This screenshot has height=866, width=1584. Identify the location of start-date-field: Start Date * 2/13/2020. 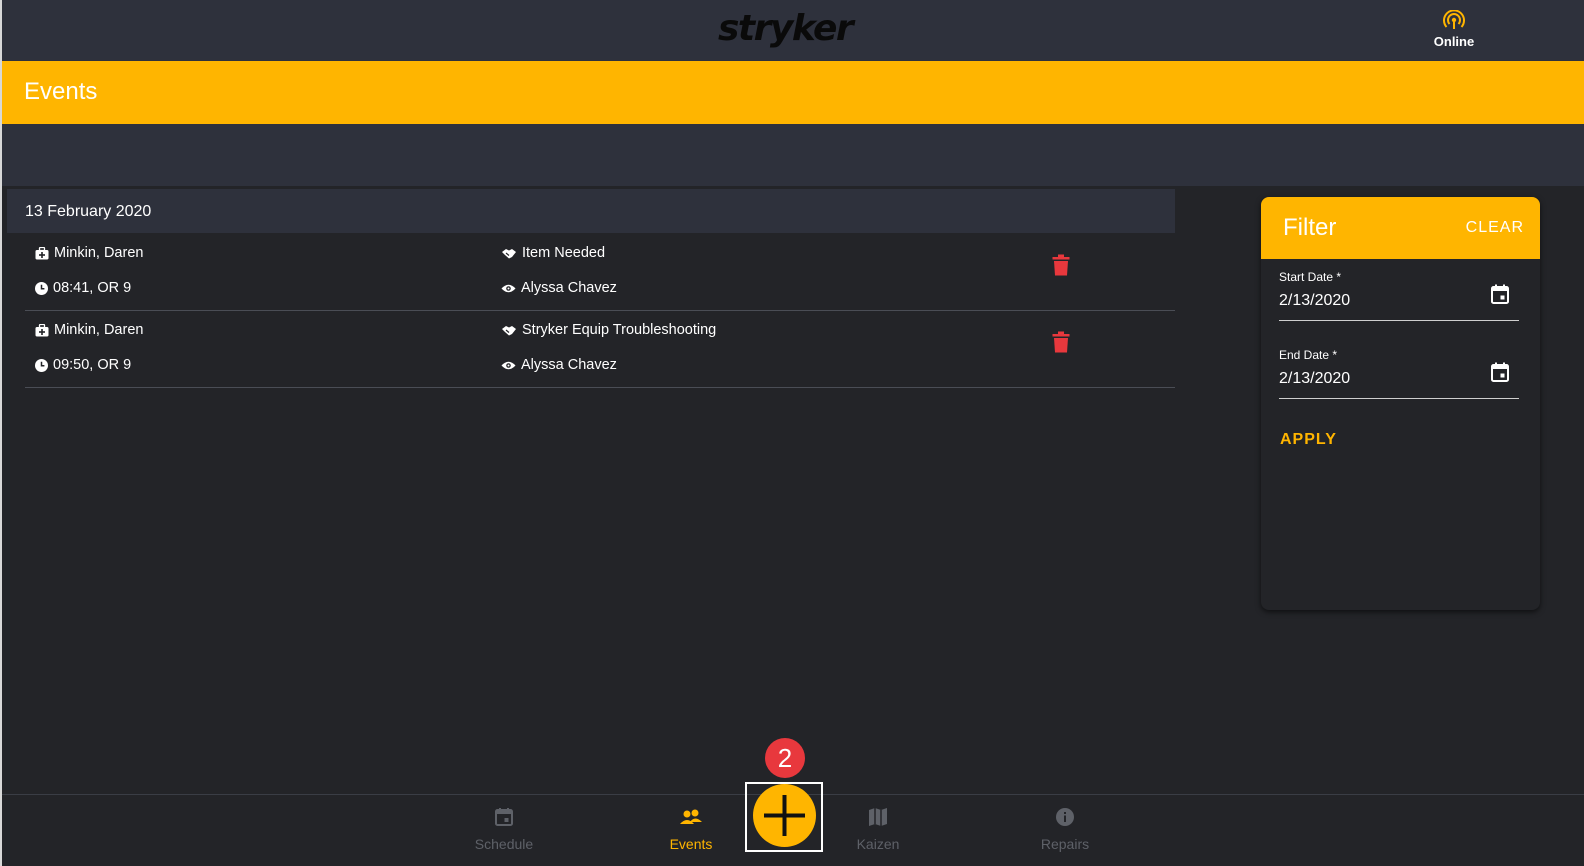
(1399, 295).